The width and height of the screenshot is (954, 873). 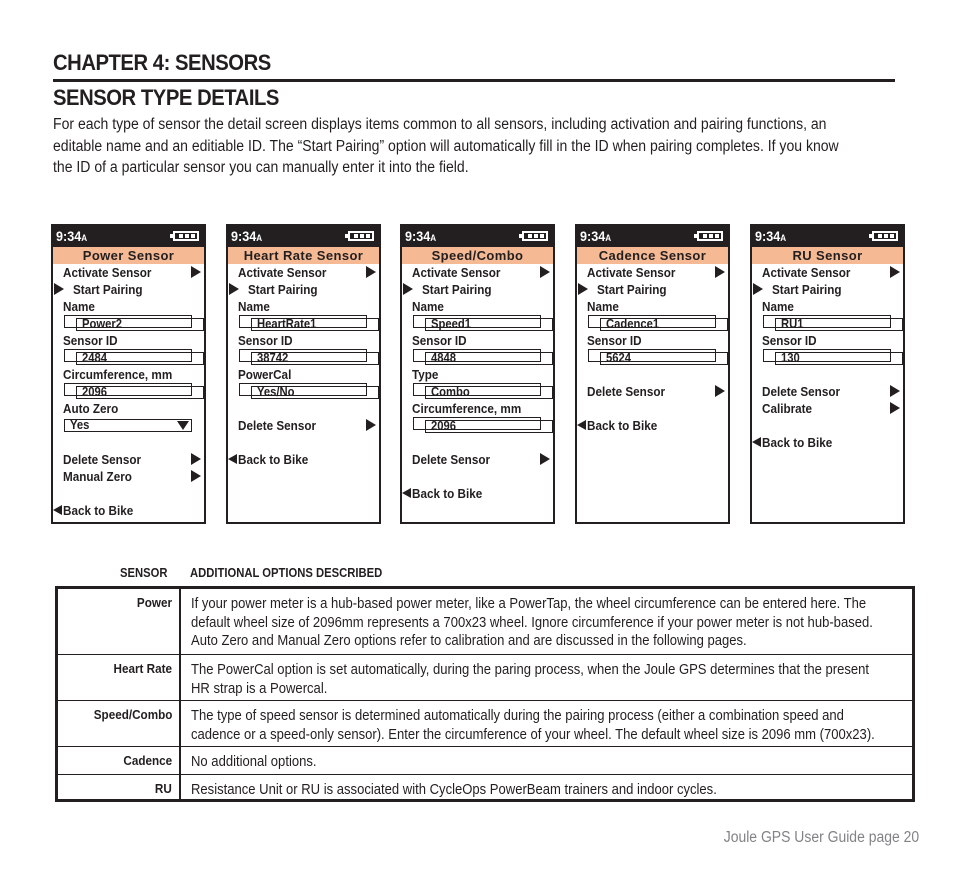 I want to click on clock-ampm: A, so click(x=783, y=238).